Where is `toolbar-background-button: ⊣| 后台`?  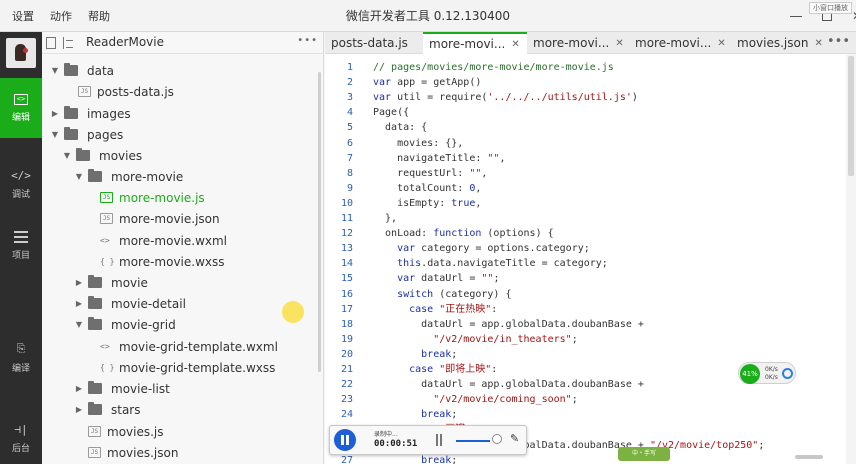
toolbar-background-button: ⊣| 后台 is located at coordinates (21, 436).